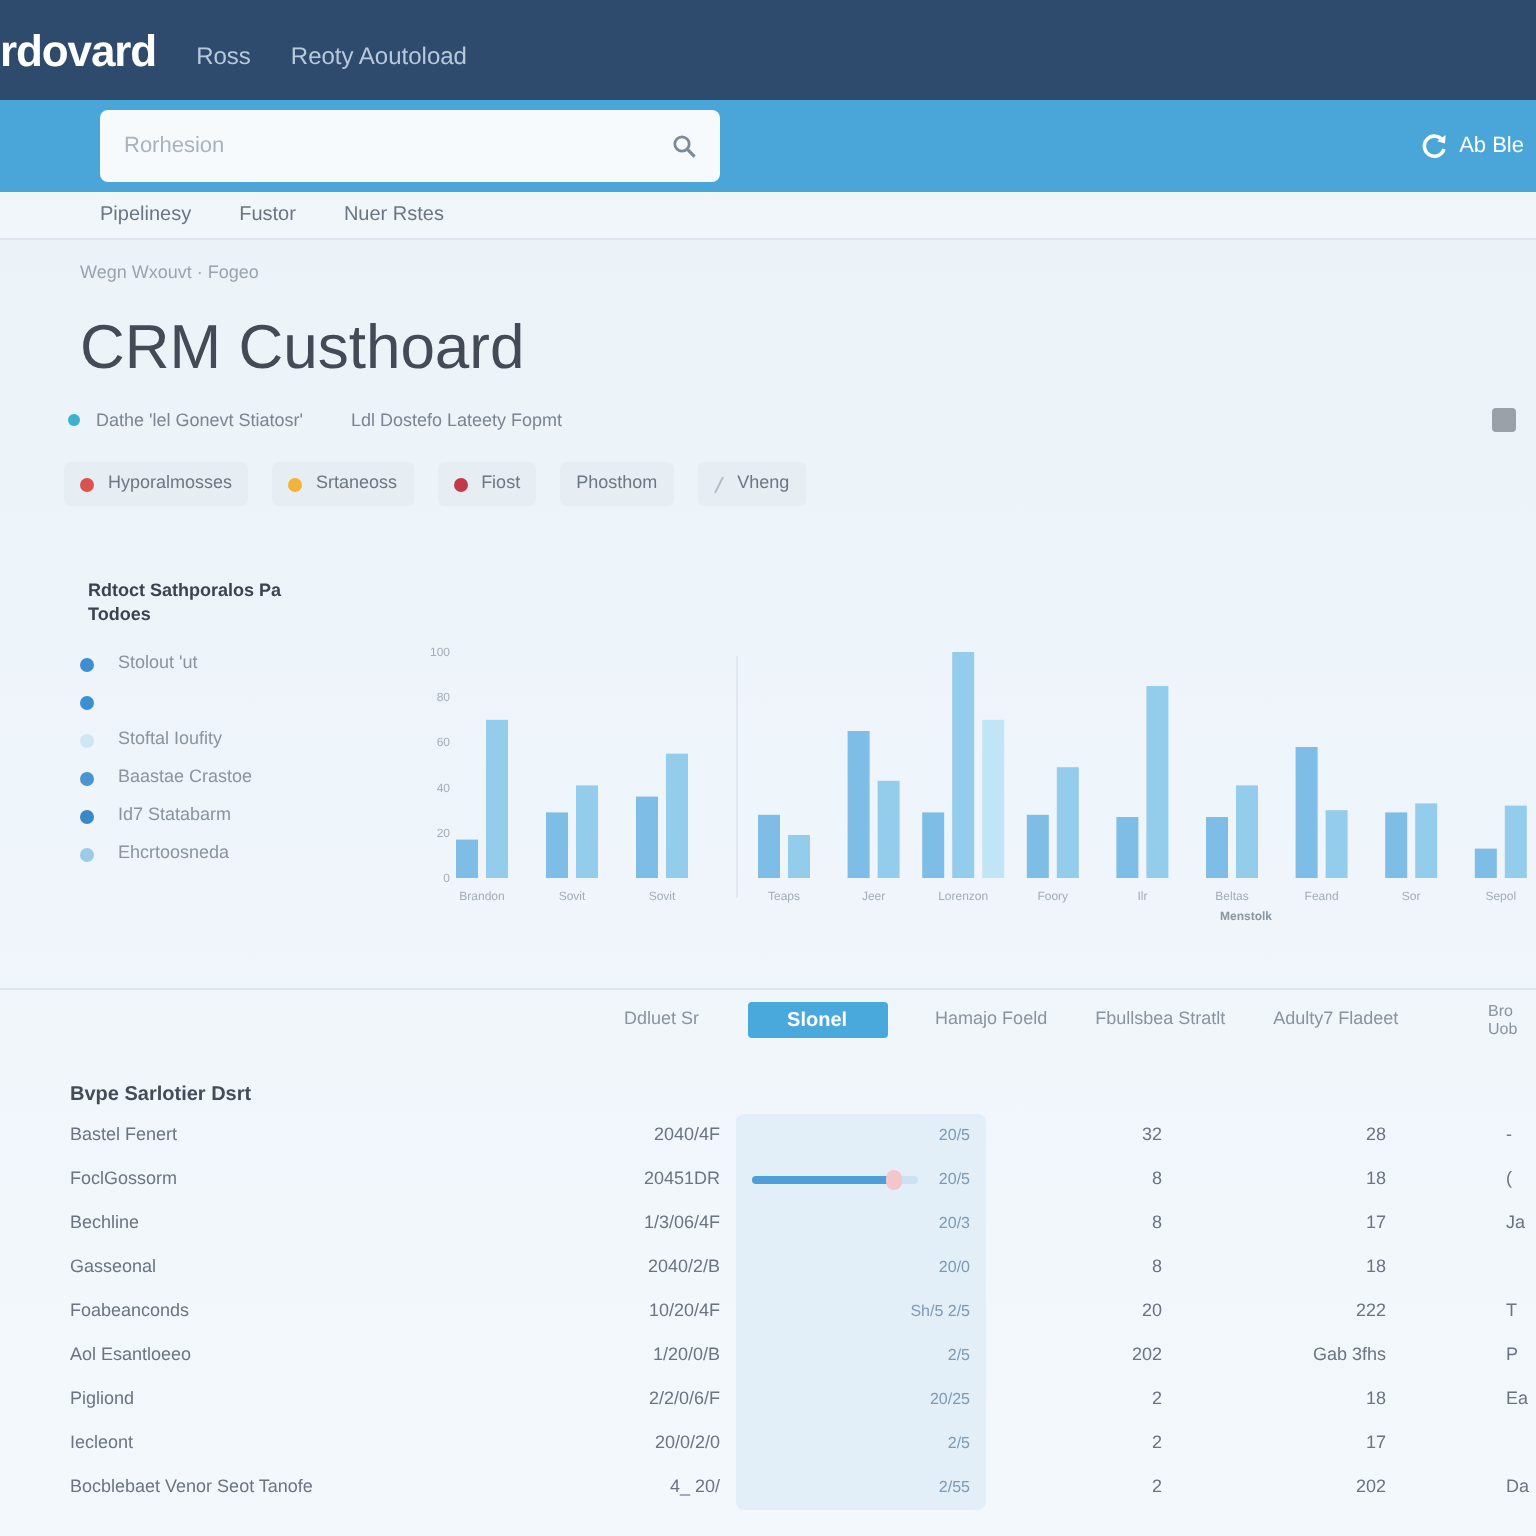 This screenshot has width=1536, height=1536. I want to click on row-name: Pigliond, so click(102, 1399).